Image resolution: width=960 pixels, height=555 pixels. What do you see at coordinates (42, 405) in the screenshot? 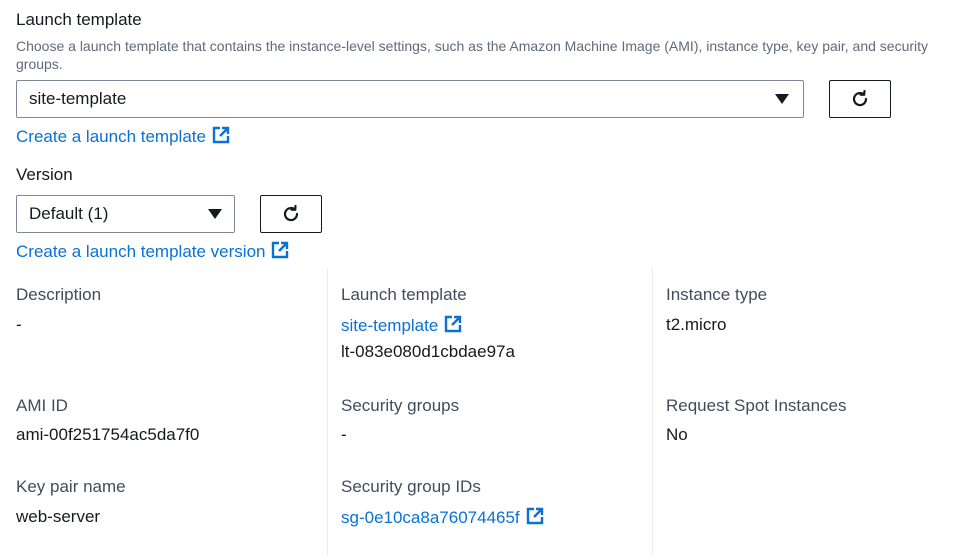
I see `ami-id-label: AMI ID` at bounding box center [42, 405].